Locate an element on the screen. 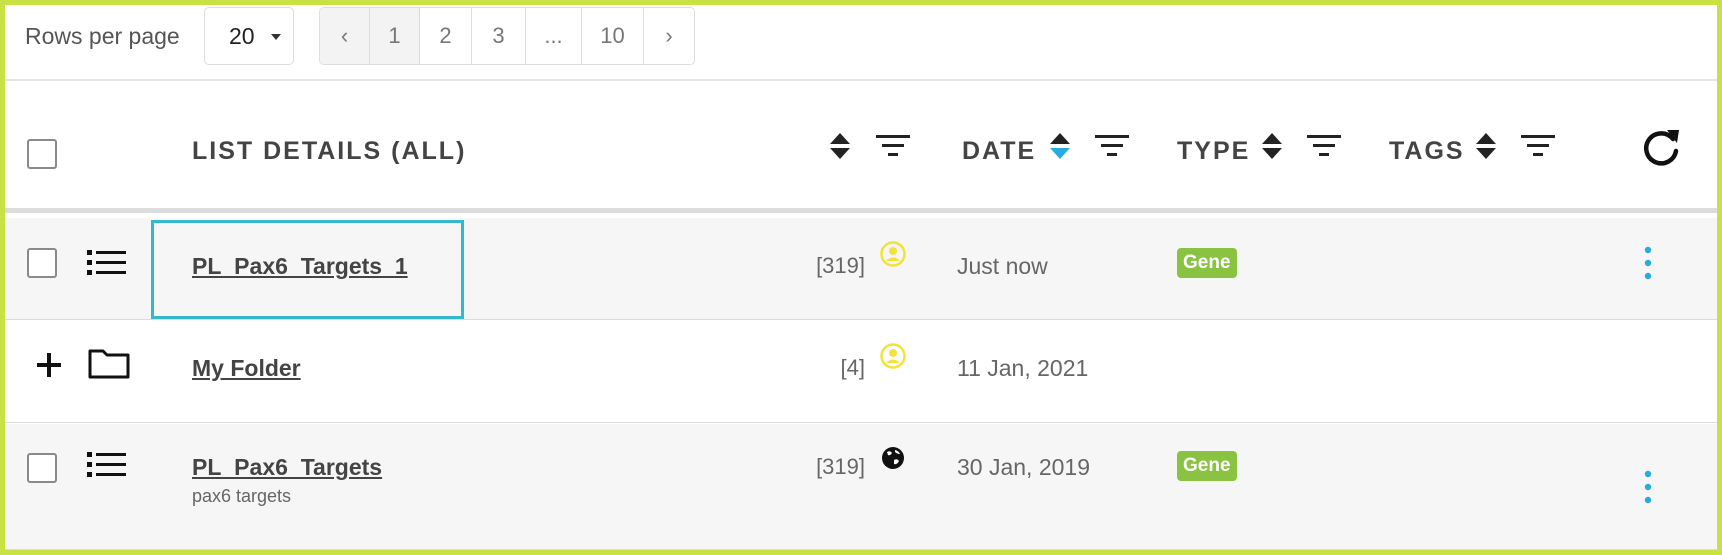 The height and width of the screenshot is (555, 1722). page-10-button: 10 is located at coordinates (613, 36).